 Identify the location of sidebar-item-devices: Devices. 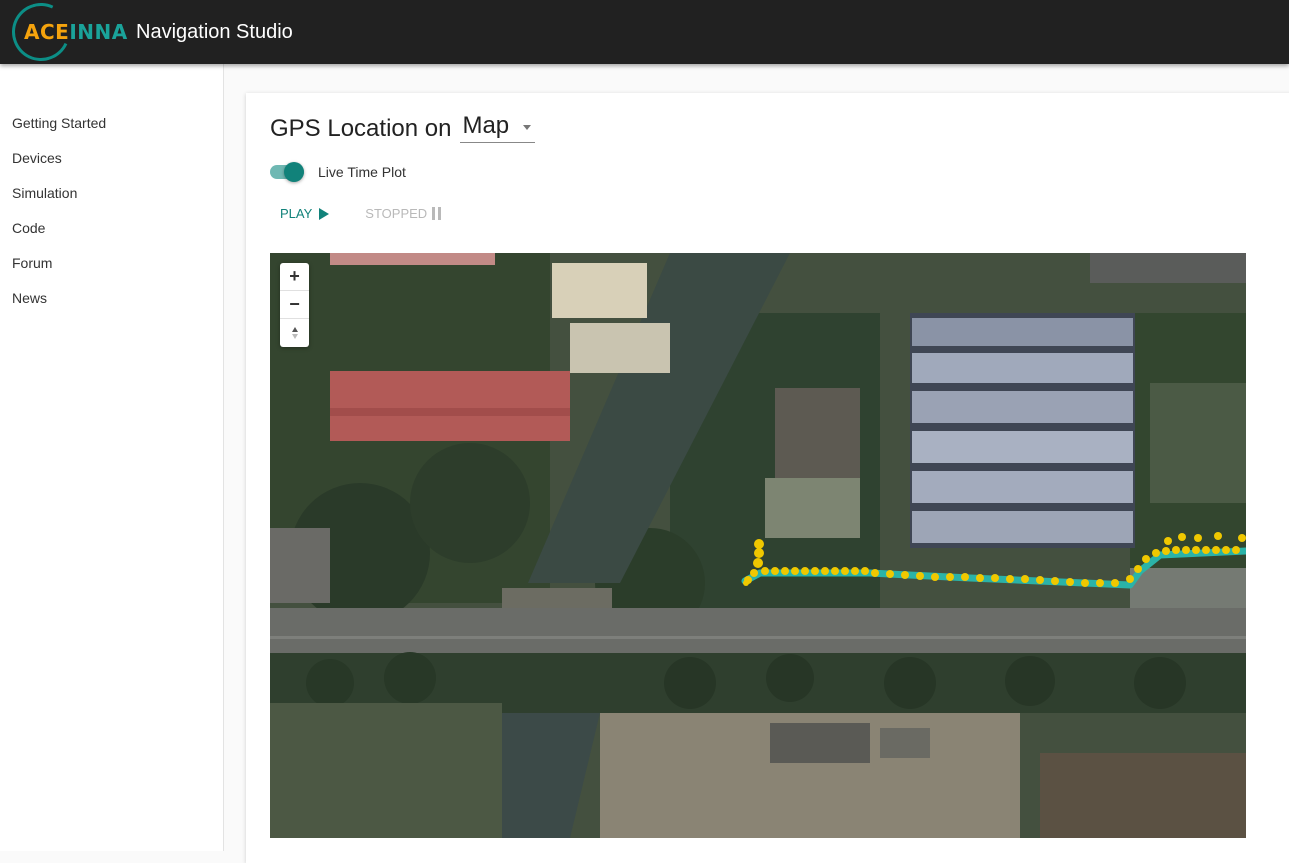
(111, 164).